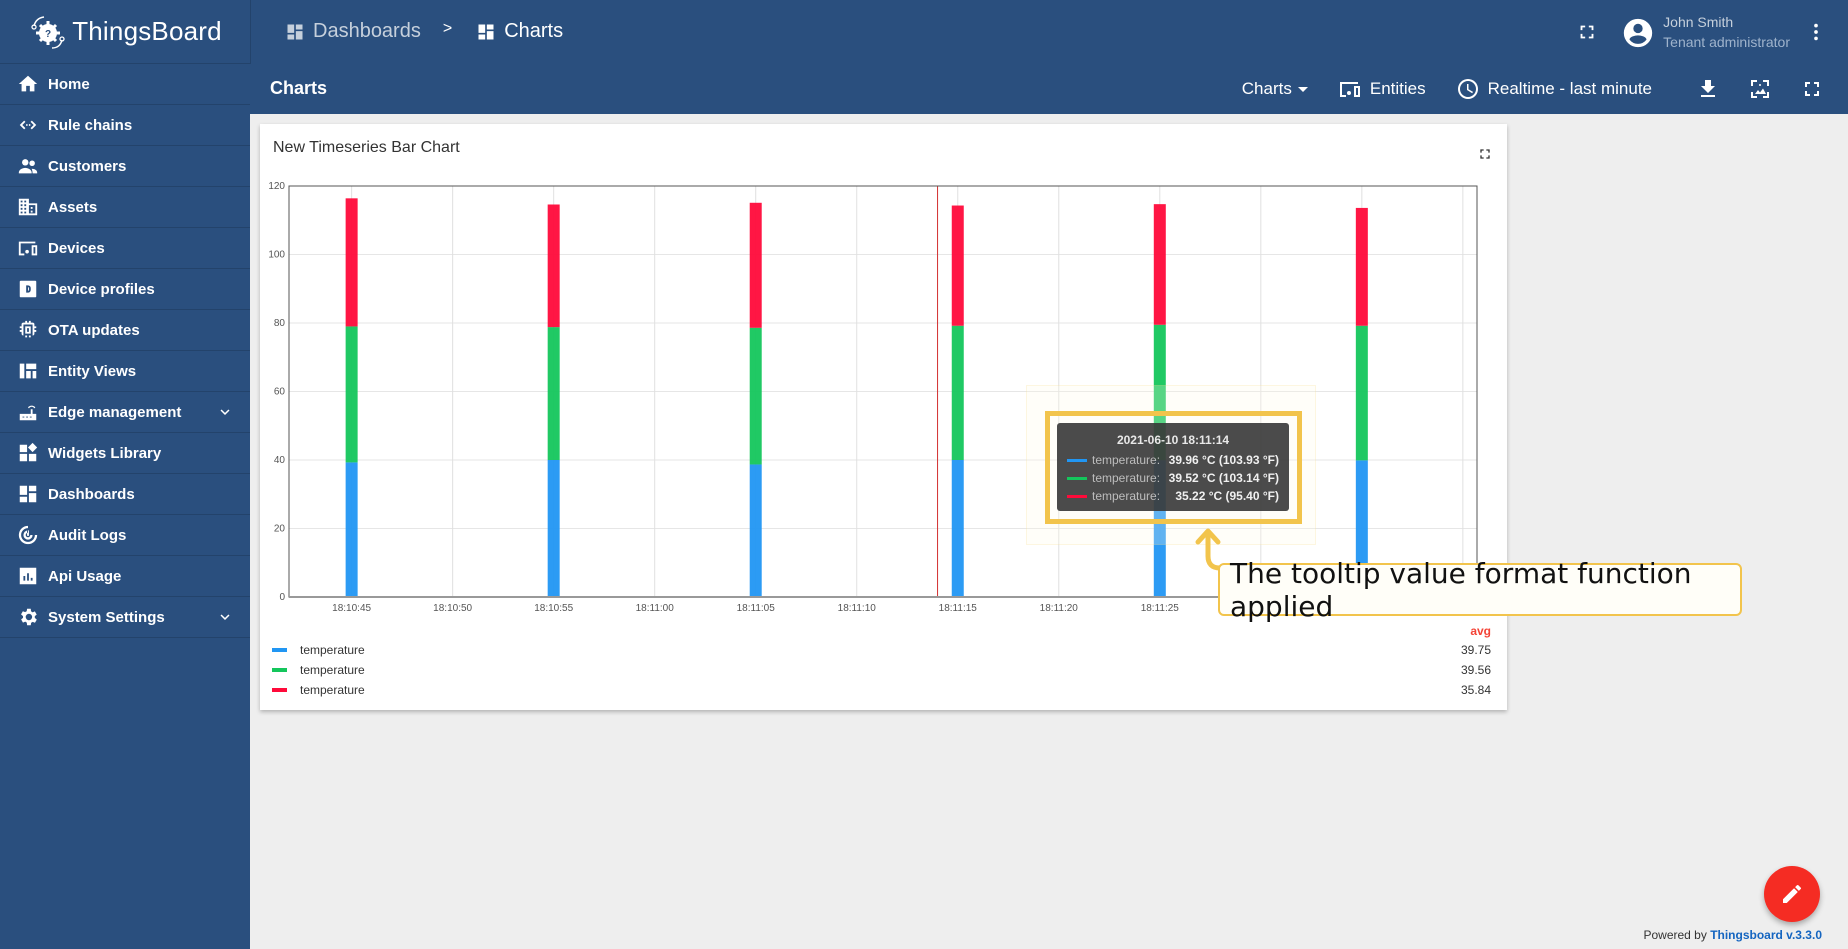 The height and width of the screenshot is (949, 1848). I want to click on sidebar-item-rule-chains: Rule chains, so click(125, 125).